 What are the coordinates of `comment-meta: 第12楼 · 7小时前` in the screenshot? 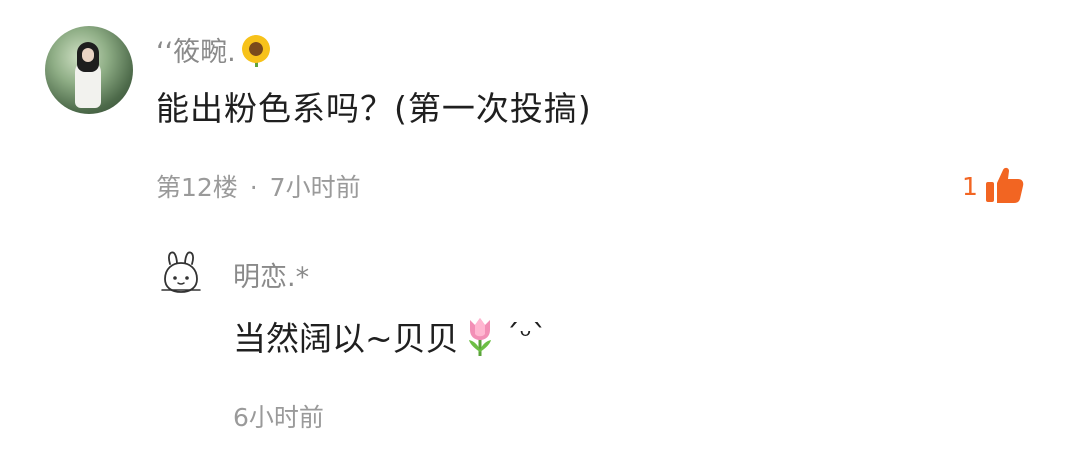 It's located at (258, 186).